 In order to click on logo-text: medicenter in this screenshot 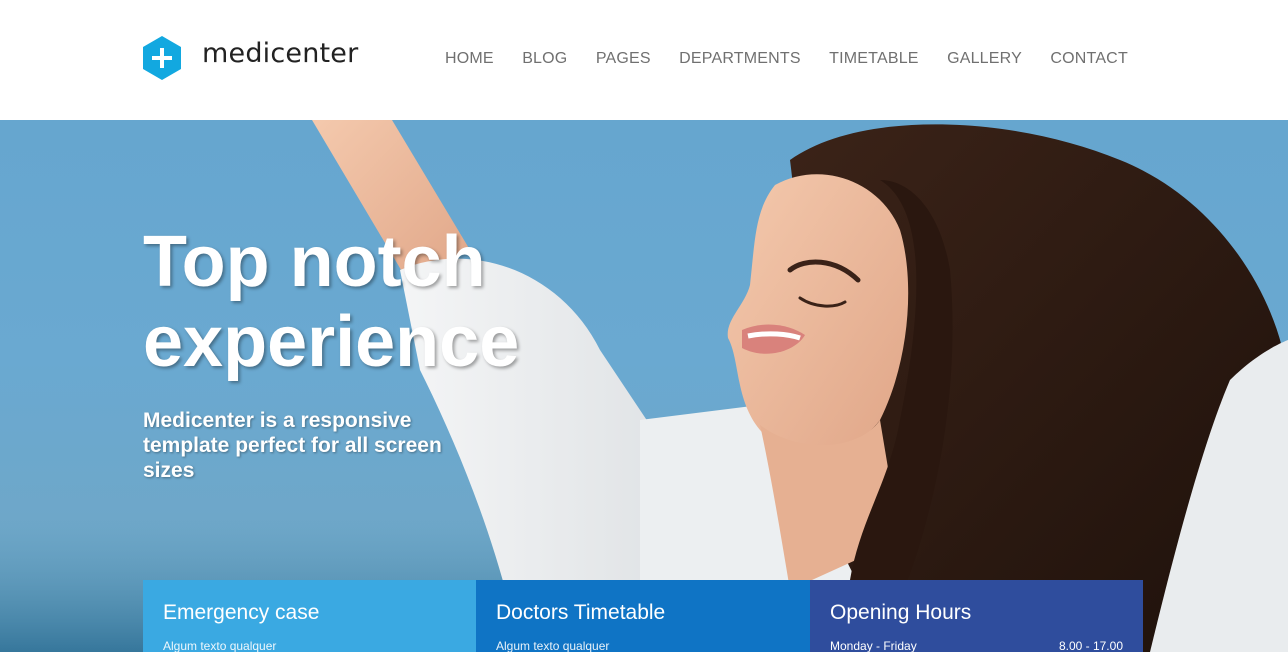, I will do `click(280, 53)`.